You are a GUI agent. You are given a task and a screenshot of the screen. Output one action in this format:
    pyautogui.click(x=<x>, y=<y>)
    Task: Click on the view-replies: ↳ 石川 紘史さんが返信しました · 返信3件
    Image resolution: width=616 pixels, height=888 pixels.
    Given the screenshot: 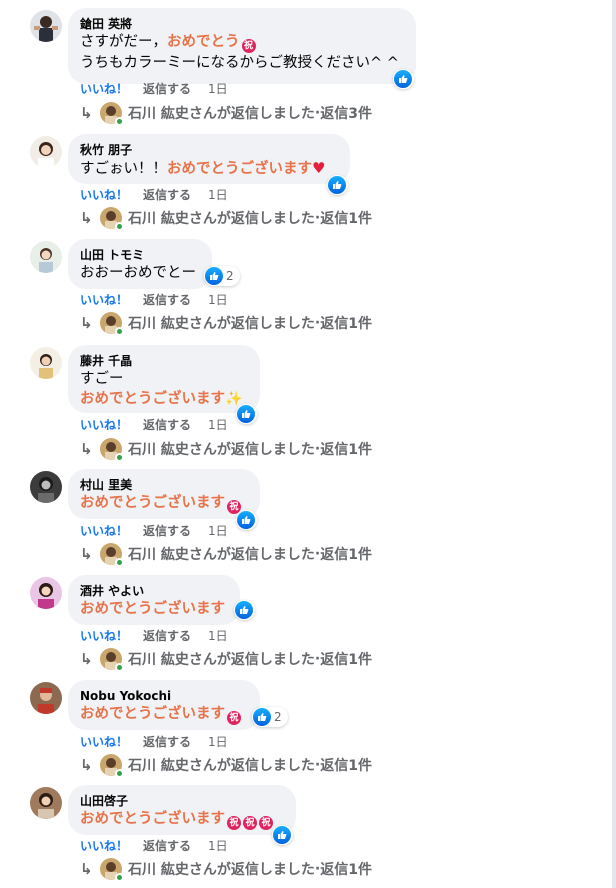 What is the action you would take?
    pyautogui.click(x=226, y=113)
    